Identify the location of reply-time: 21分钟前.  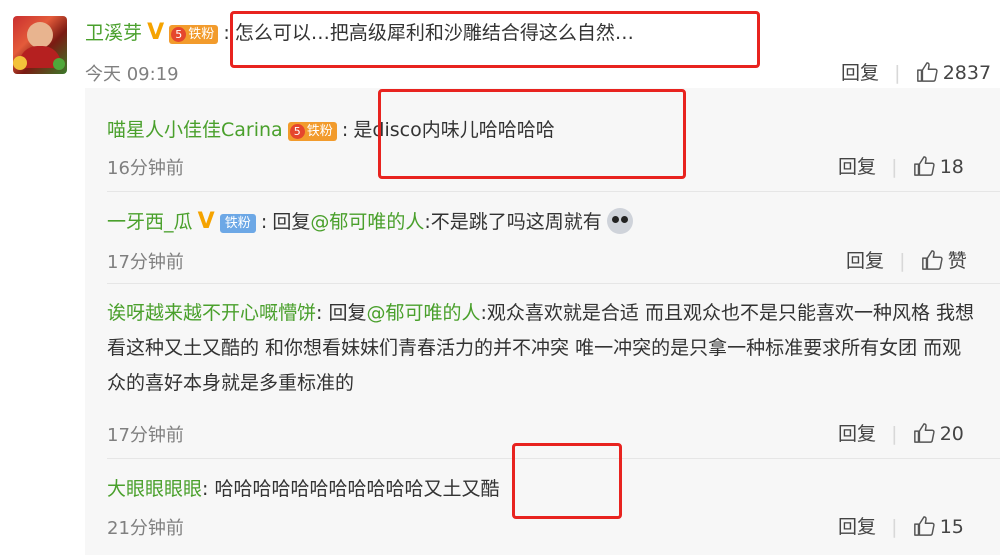
(145, 528).